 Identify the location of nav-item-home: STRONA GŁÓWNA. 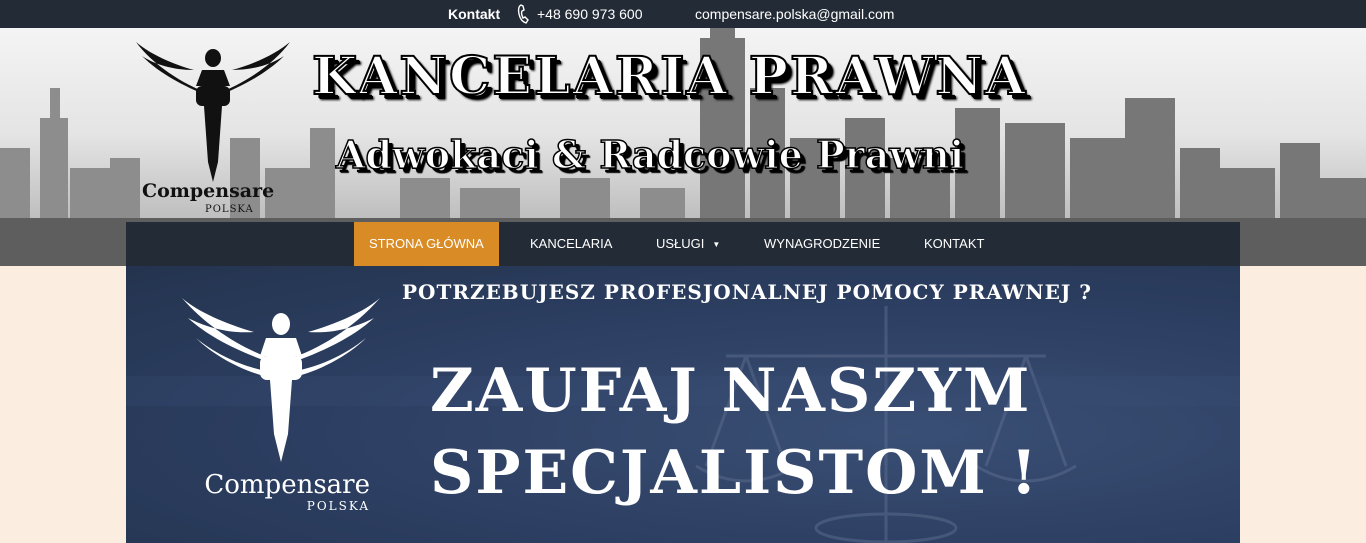
(426, 244).